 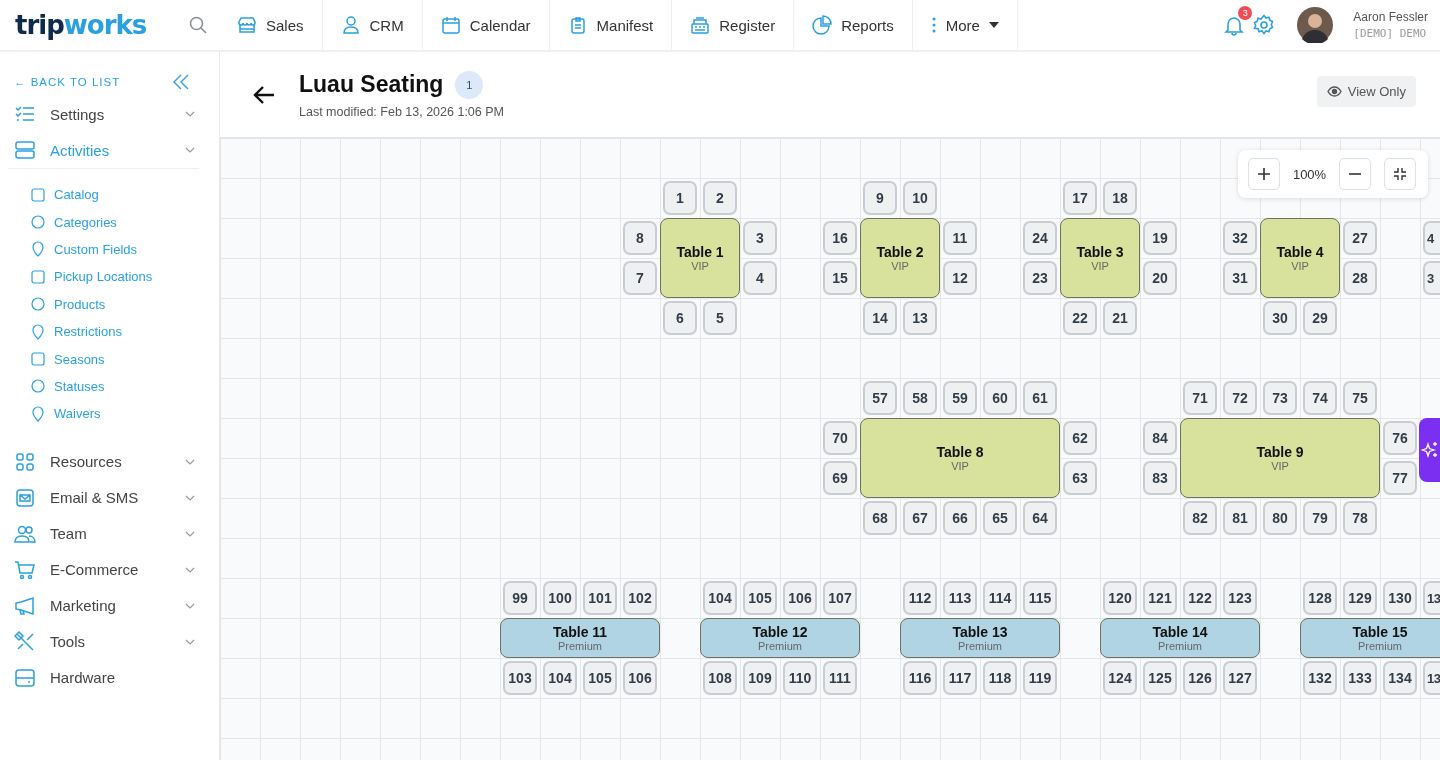 I want to click on seat: 22, so click(x=1080, y=318).